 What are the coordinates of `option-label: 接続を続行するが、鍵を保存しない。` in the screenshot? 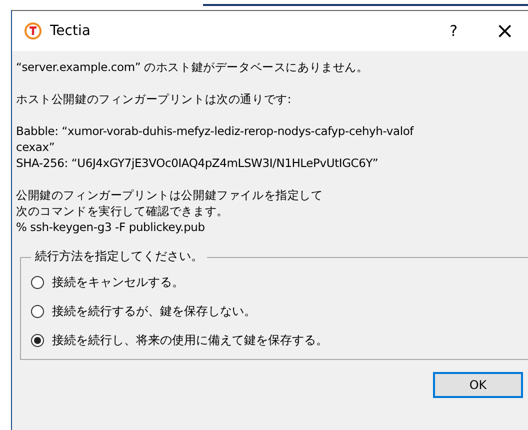 It's located at (154, 311).